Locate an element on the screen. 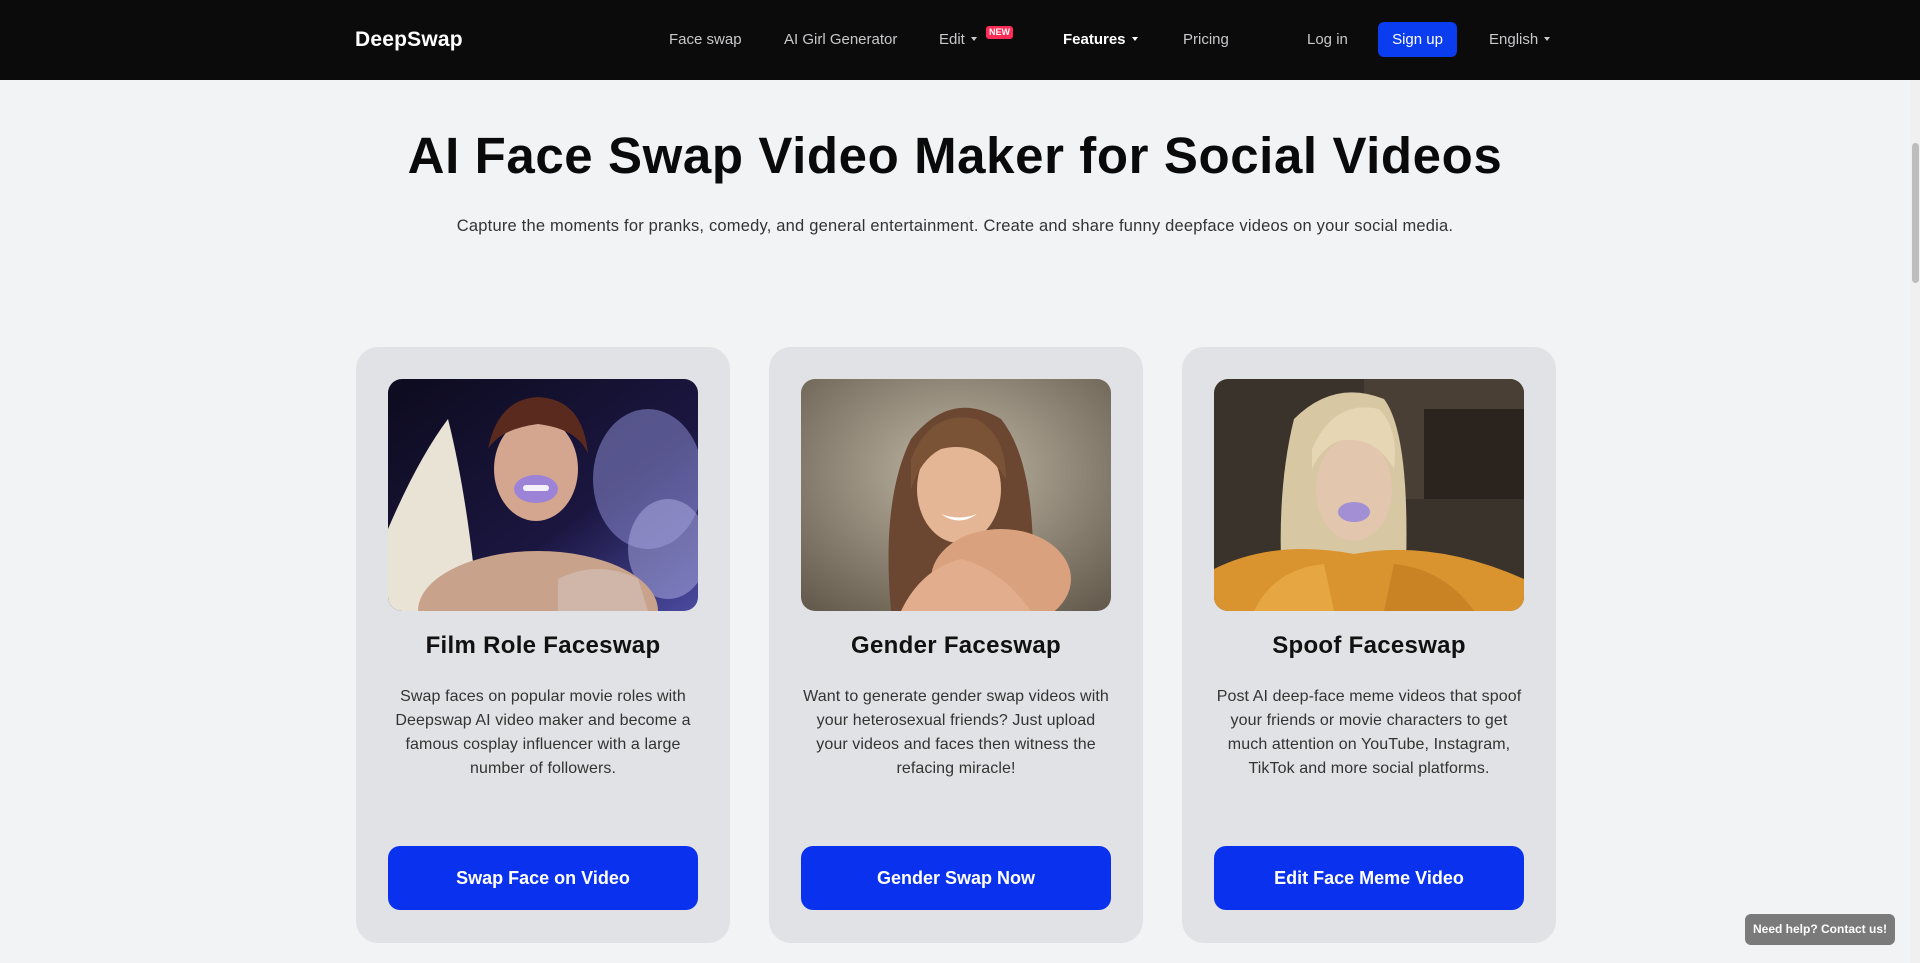 Image resolution: width=1920 pixels, height=963 pixels. login-link: Log in is located at coordinates (1327, 39).